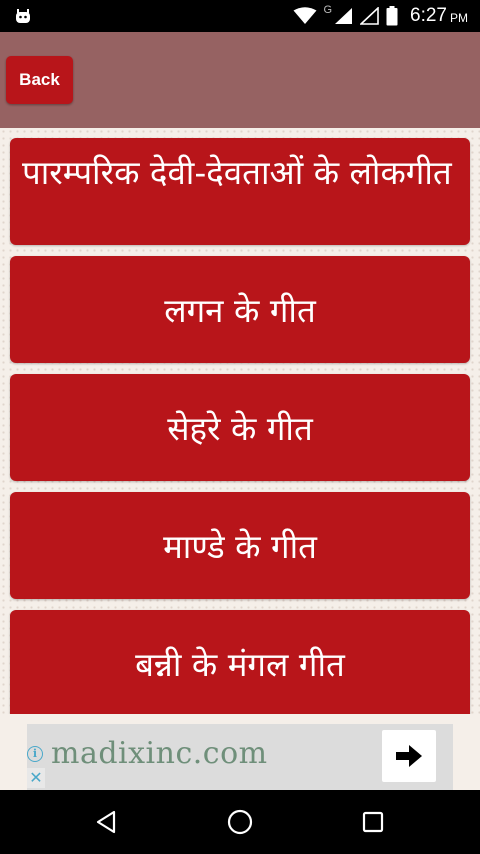  I want to click on home-circle-icon, so click(240, 822).